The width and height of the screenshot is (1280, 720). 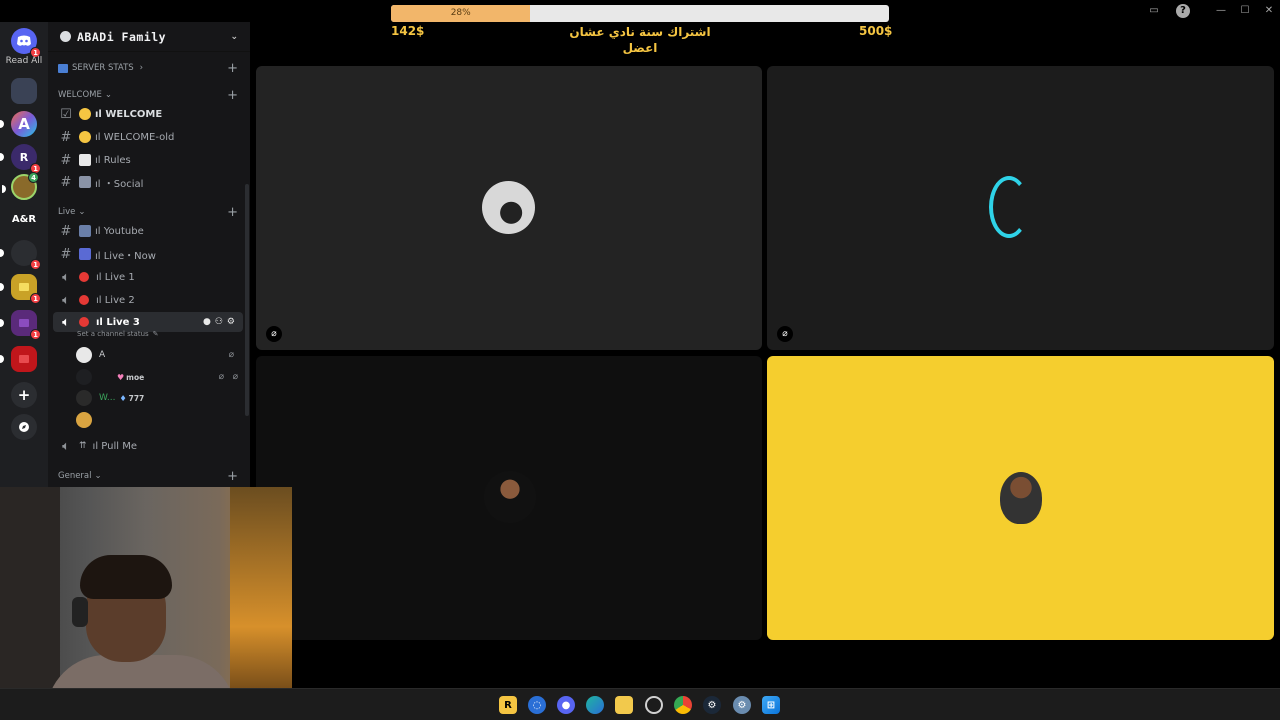 What do you see at coordinates (24, 219) in the screenshot?
I see `server-icon-ar: A&R` at bounding box center [24, 219].